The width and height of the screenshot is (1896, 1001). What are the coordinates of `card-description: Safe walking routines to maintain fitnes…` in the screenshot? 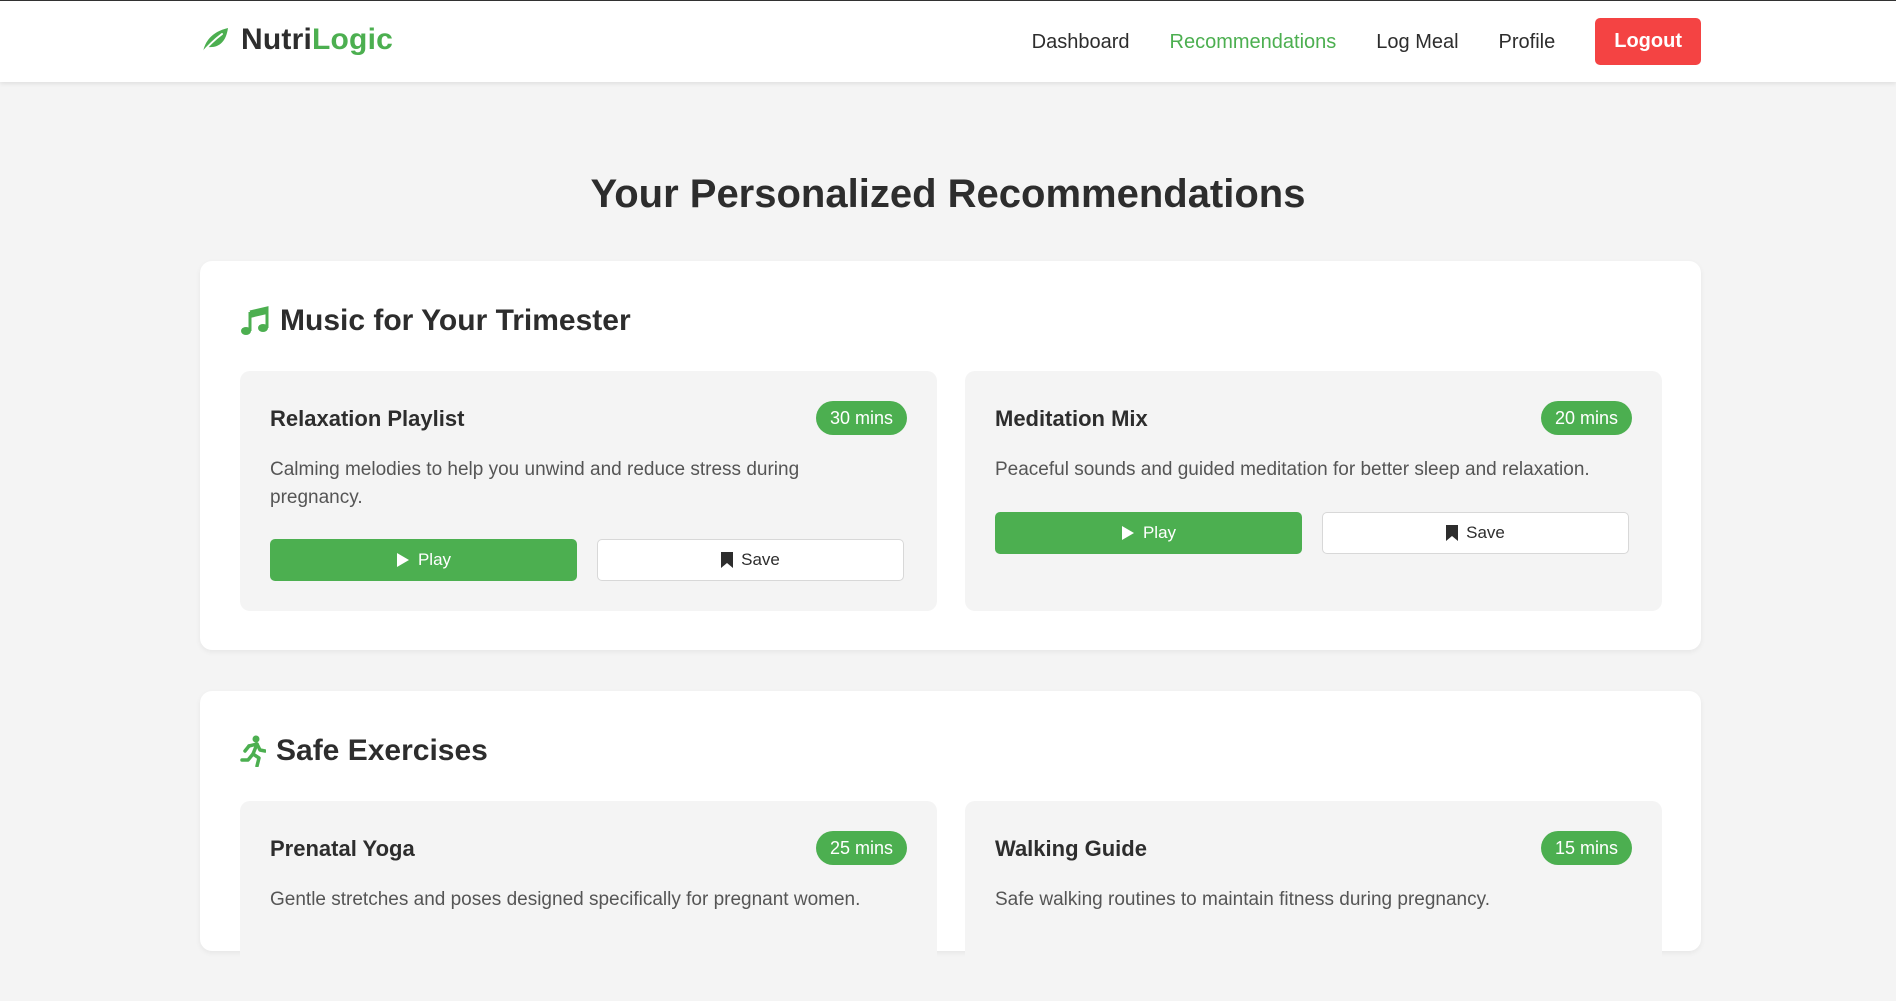 It's located at (1242, 899).